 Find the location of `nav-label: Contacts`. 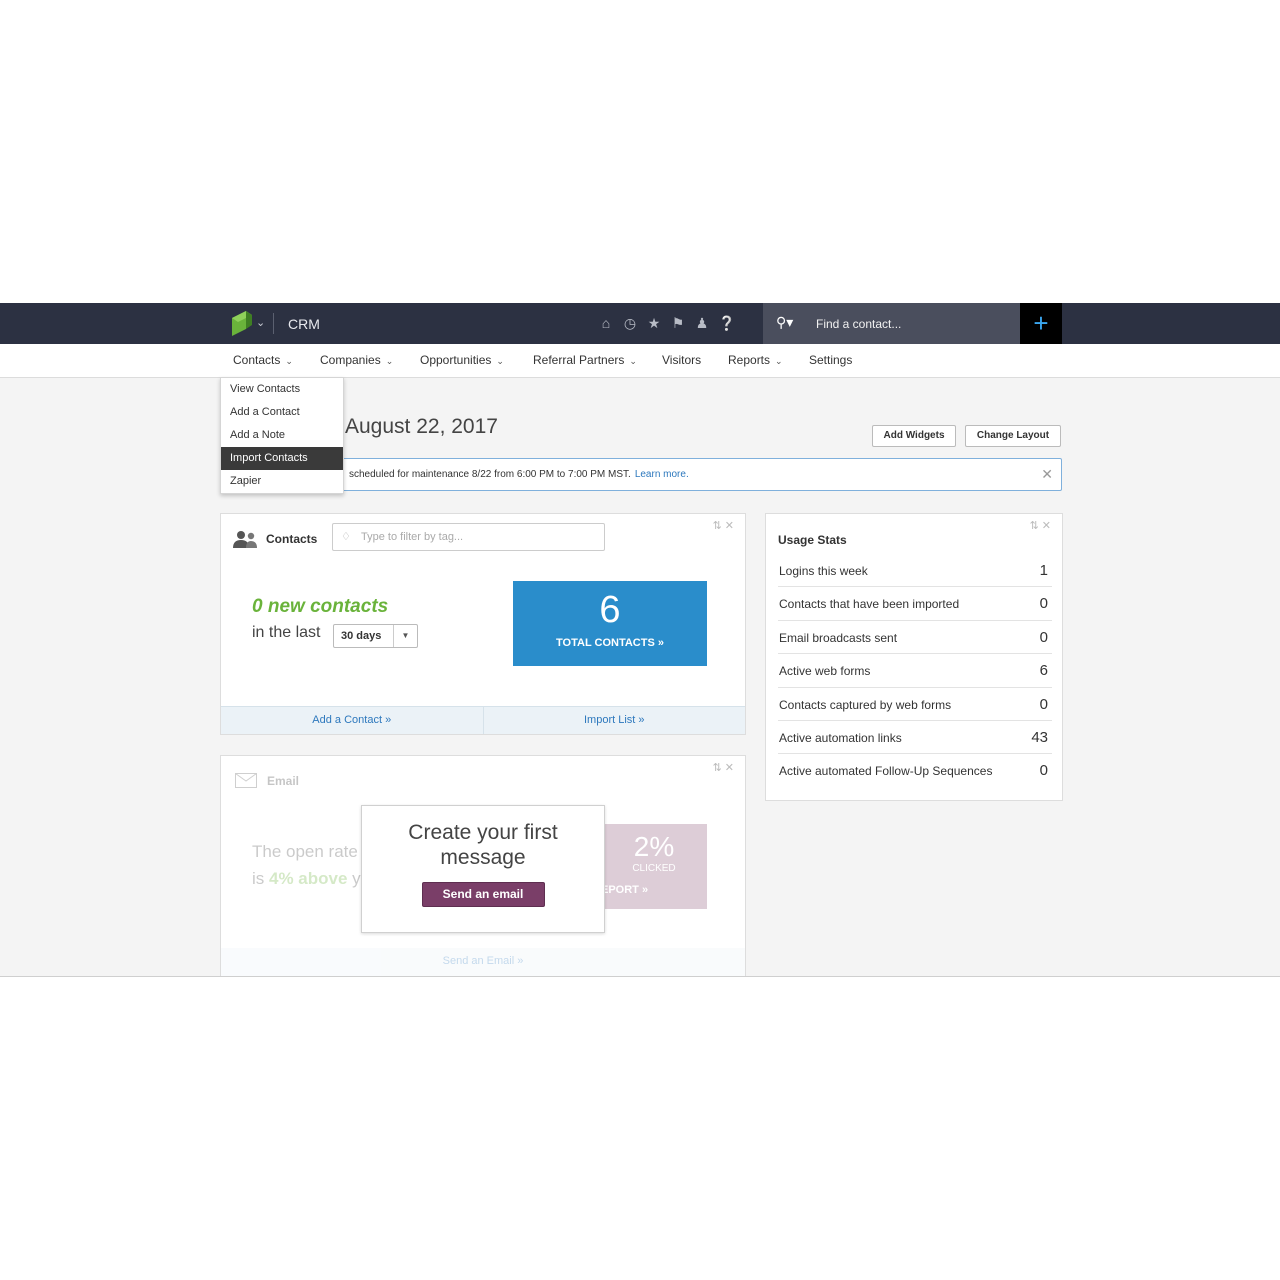

nav-label: Contacts is located at coordinates (257, 360).